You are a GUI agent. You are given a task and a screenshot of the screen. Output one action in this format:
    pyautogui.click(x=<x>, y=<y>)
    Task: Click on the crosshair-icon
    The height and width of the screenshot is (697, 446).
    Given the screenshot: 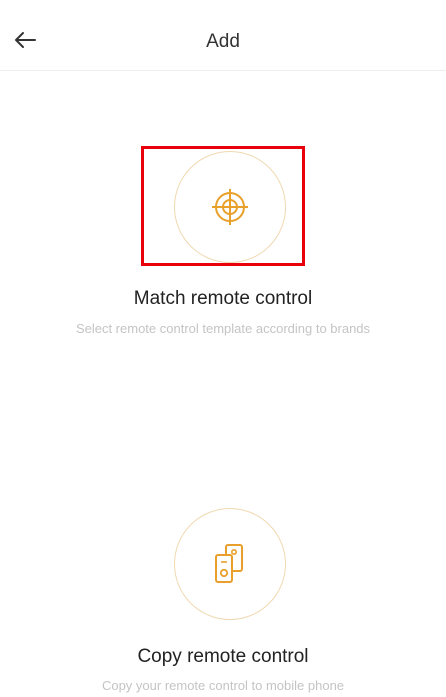 What is the action you would take?
    pyautogui.click(x=230, y=207)
    